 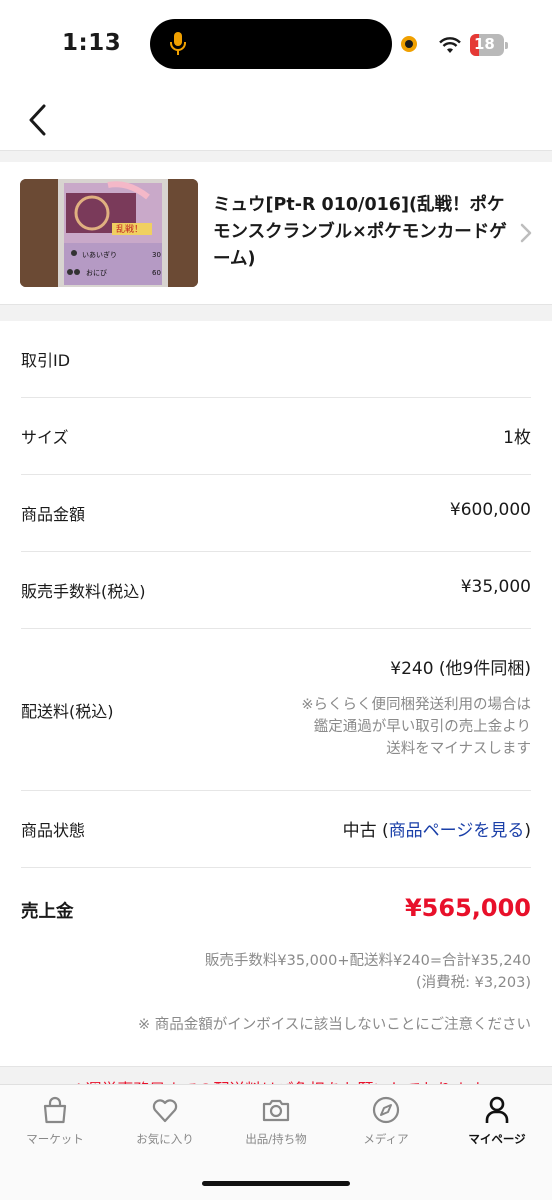 What do you see at coordinates (276, 1139) in the screenshot?
I see `tab-label: 出品/持ち物` at bounding box center [276, 1139].